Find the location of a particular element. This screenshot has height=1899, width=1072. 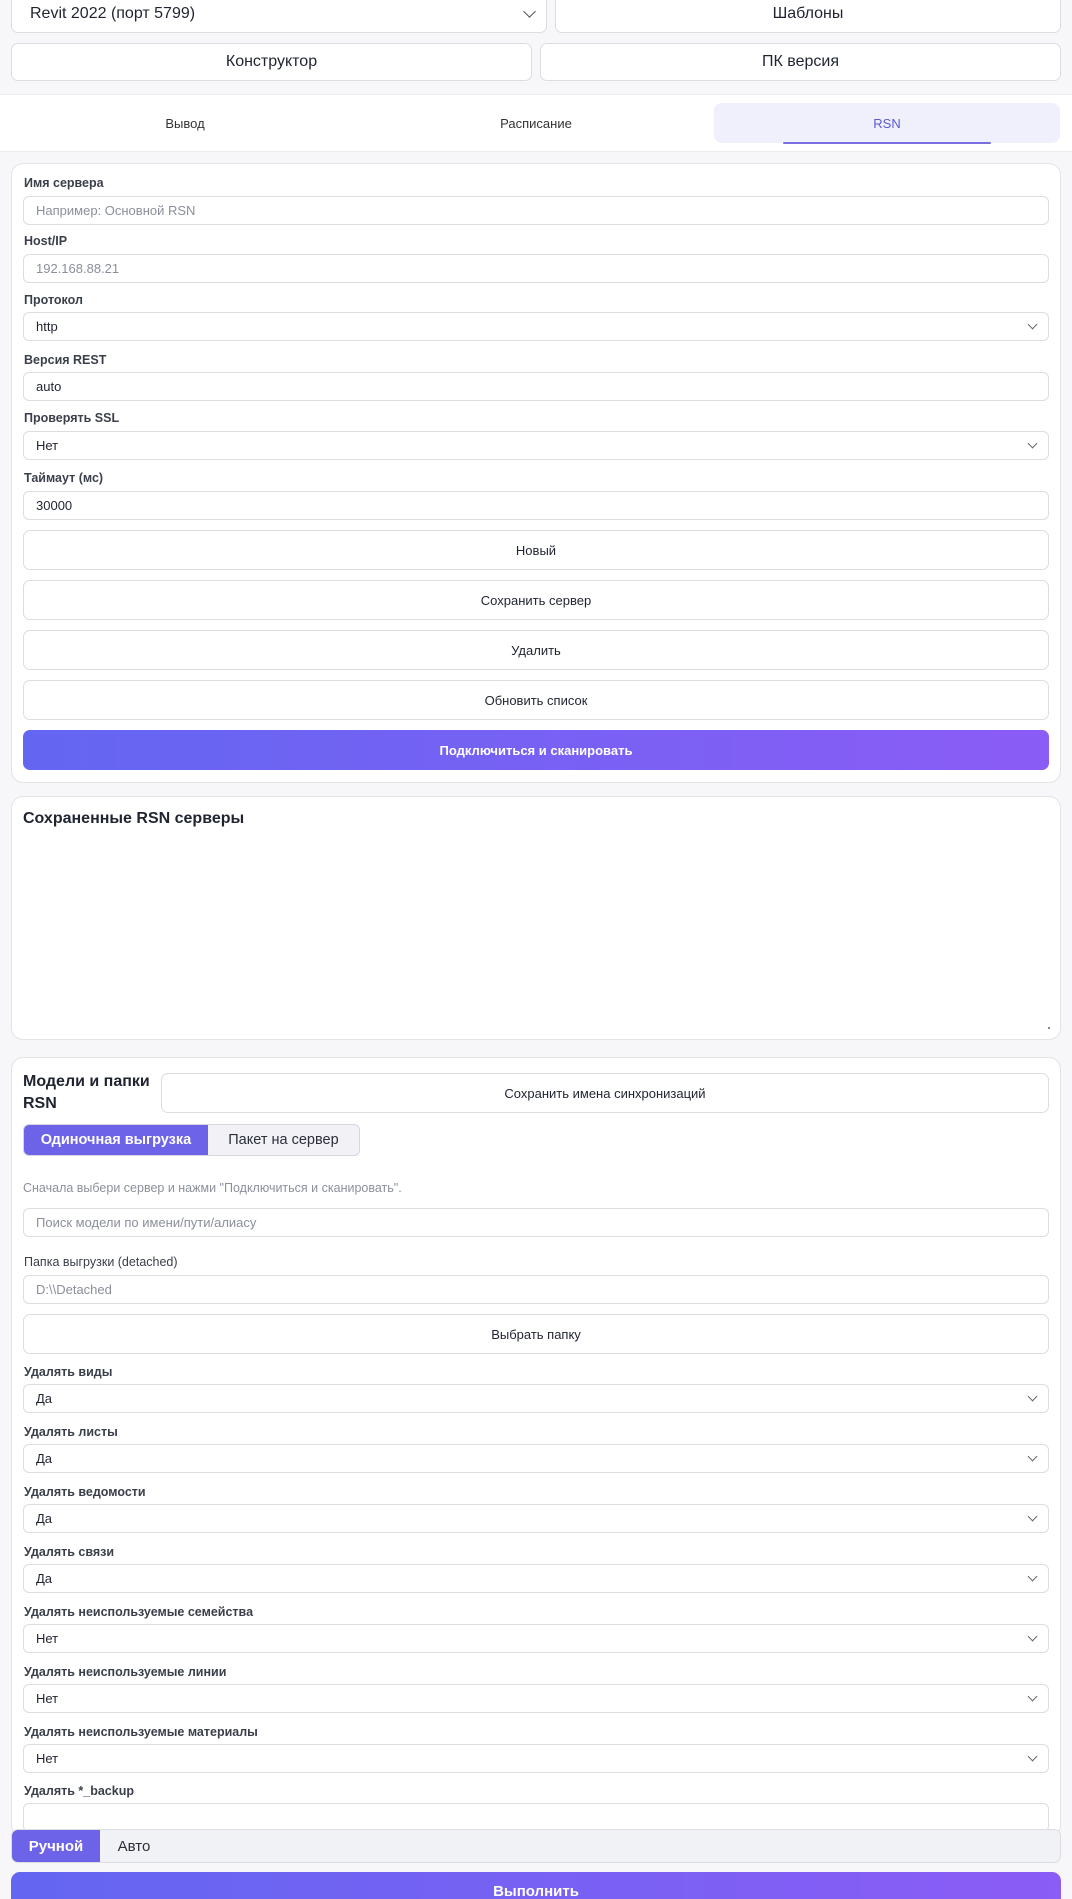

delete-unused-lines-select: Нет is located at coordinates (536, 1698).